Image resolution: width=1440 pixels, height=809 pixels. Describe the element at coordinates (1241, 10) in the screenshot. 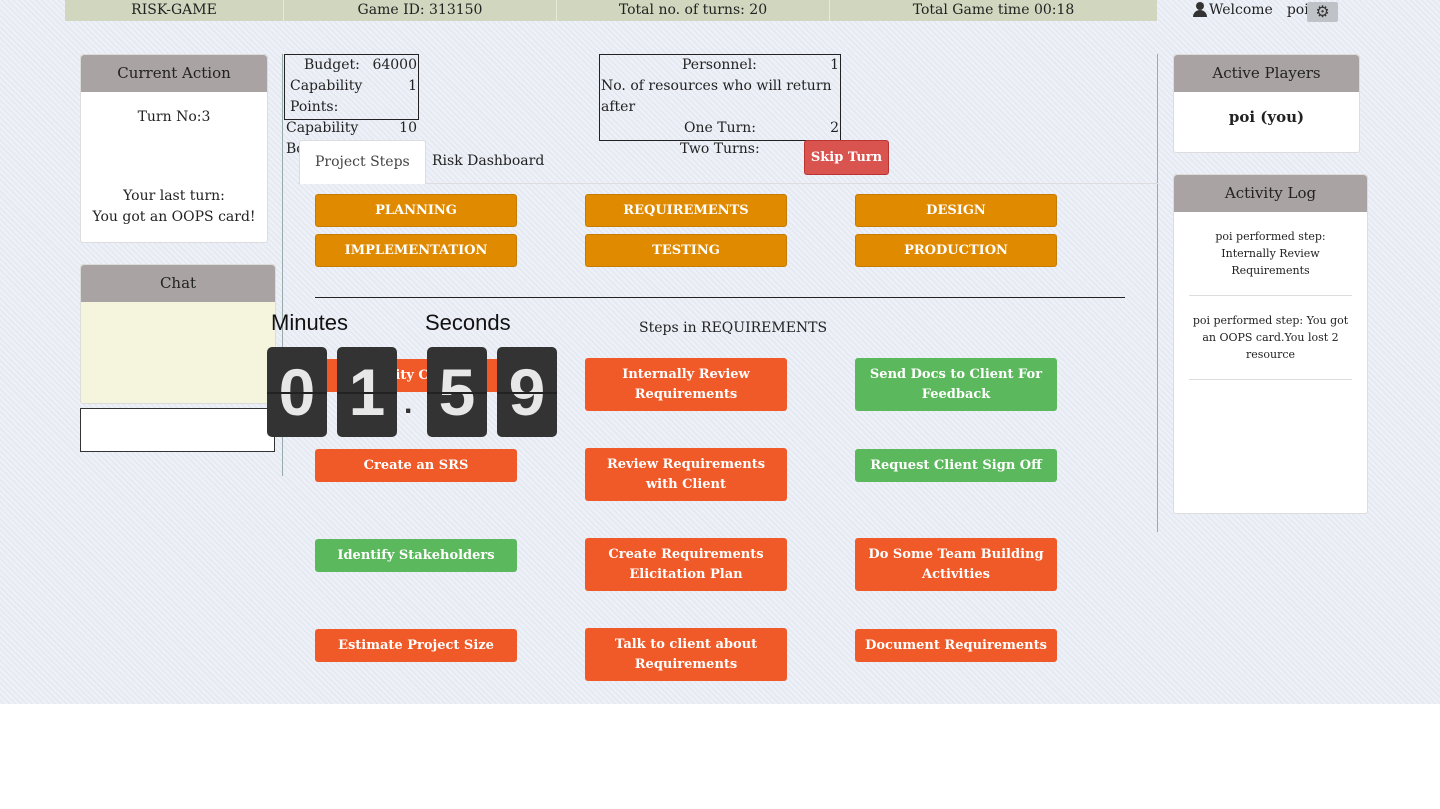

I see `welcome-text: Welcome` at that location.